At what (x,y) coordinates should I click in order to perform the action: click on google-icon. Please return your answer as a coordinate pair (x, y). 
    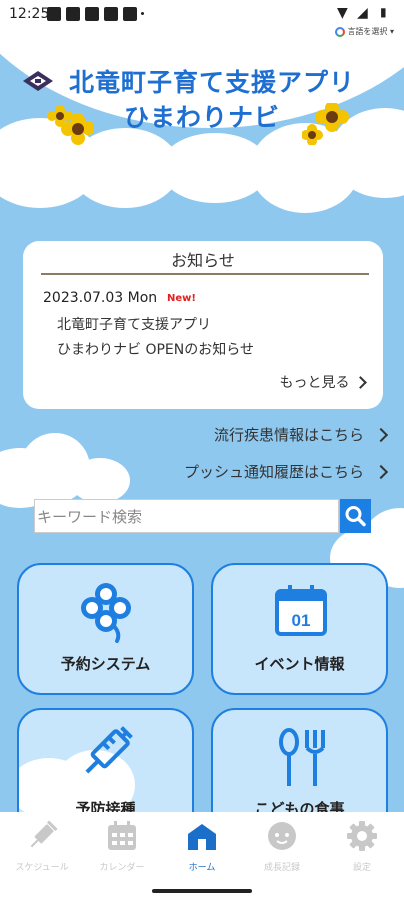
    Looking at the image, I should click on (340, 31).